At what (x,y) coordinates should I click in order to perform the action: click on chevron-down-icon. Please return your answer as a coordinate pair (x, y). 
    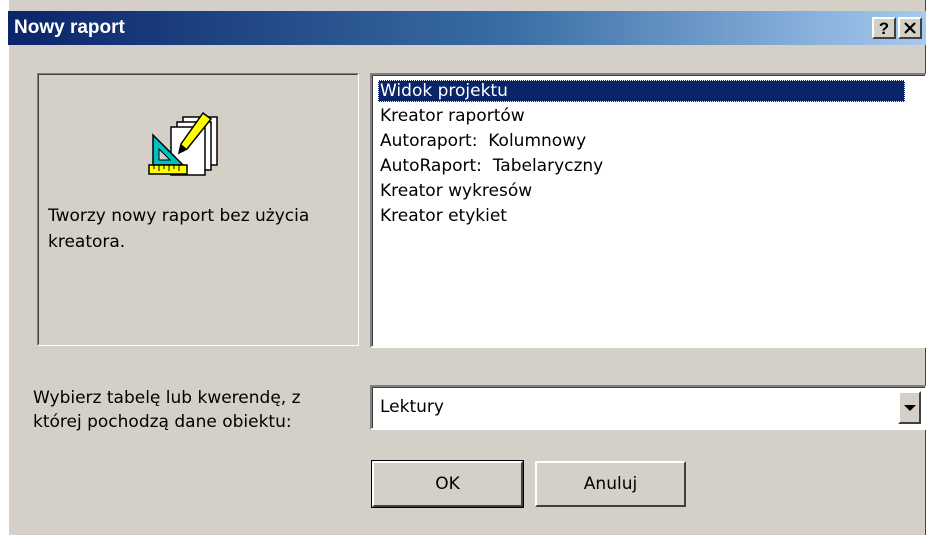
    Looking at the image, I should click on (909, 407).